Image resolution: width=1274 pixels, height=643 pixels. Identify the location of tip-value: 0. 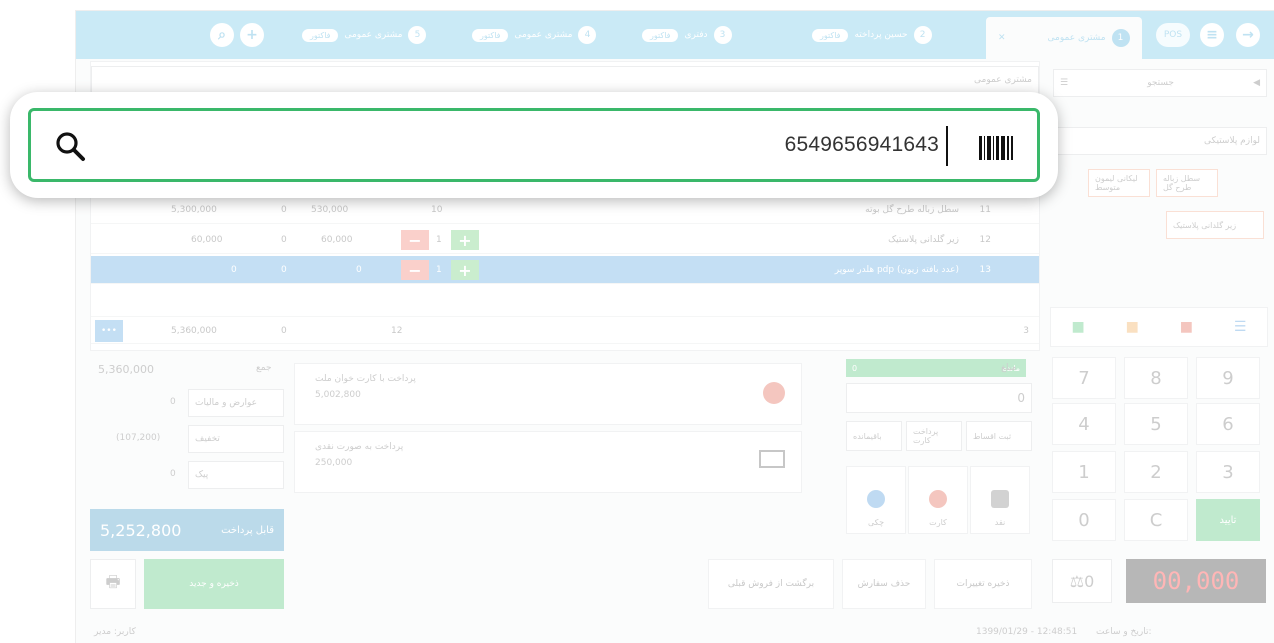
(173, 474).